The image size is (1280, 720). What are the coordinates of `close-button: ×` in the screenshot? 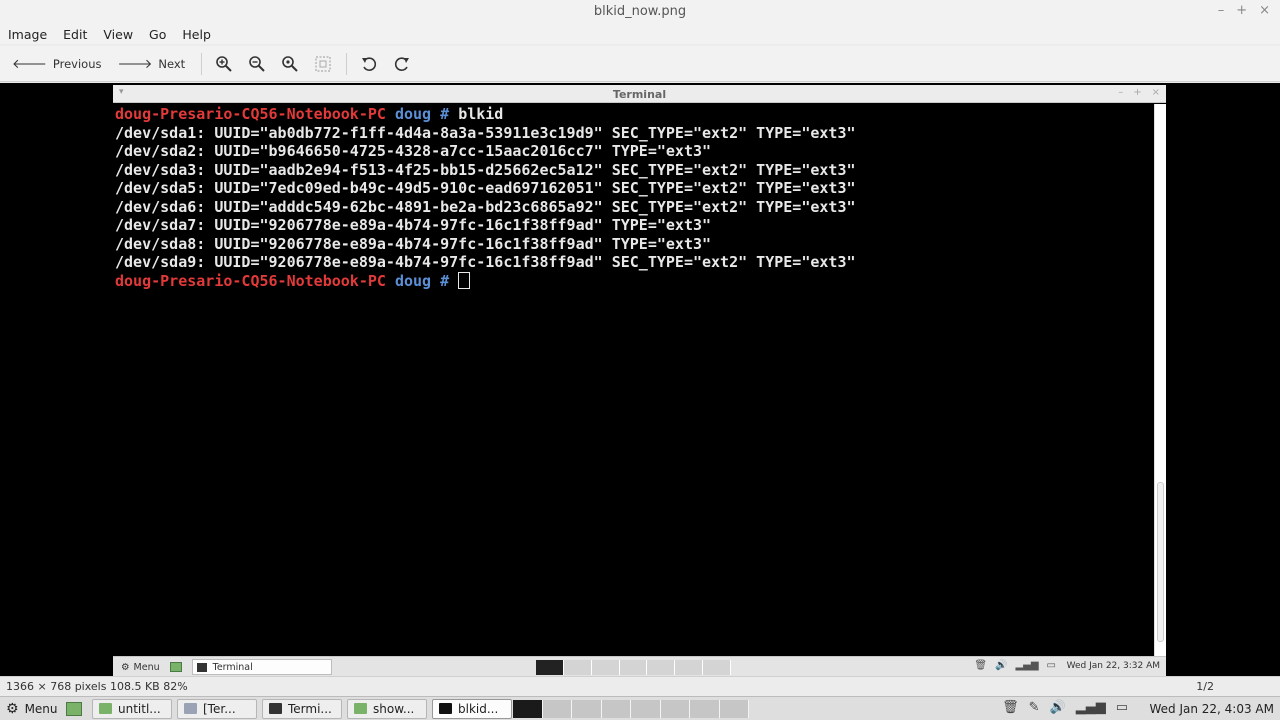 It's located at (1264, 10).